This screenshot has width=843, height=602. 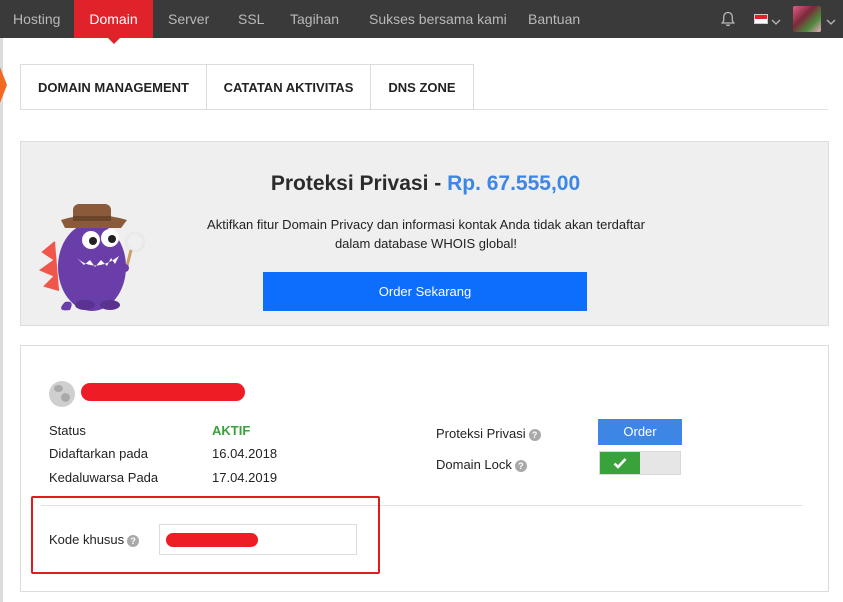 I want to click on redacted-domain-name, so click(x=163, y=392).